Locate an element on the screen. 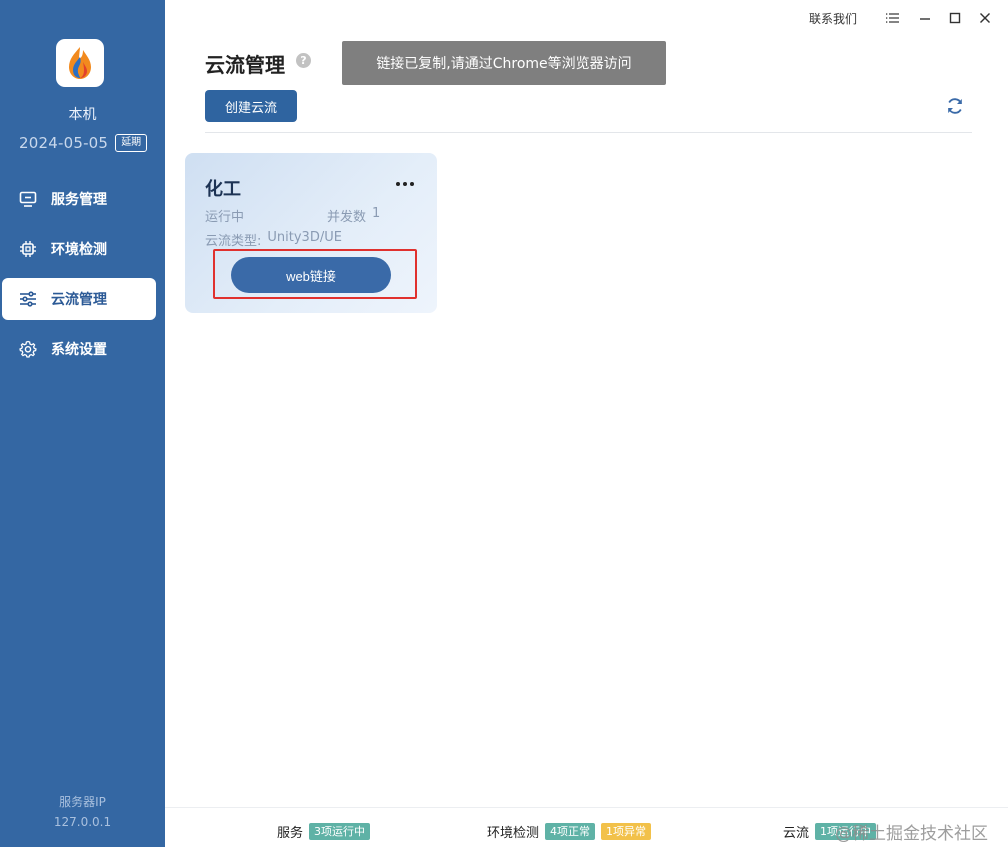  contact-us-link: 联系我们 is located at coordinates (833, 18).